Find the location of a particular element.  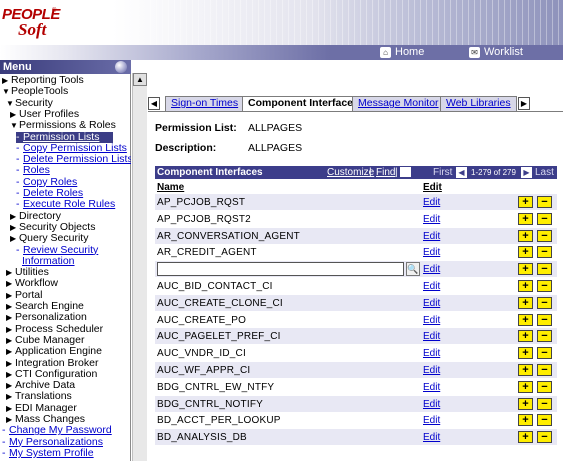

last-label: Last is located at coordinates (544, 172).